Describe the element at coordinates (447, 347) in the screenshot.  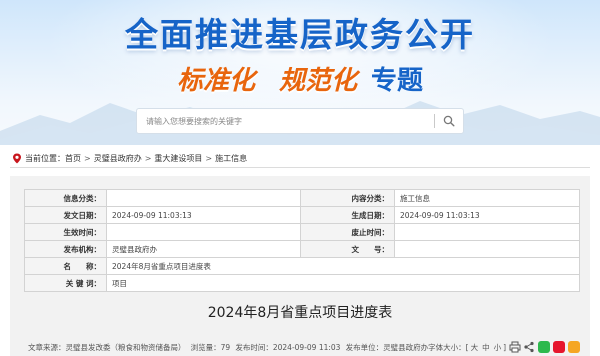
I see `font-size-label: 字体大小：` at that location.